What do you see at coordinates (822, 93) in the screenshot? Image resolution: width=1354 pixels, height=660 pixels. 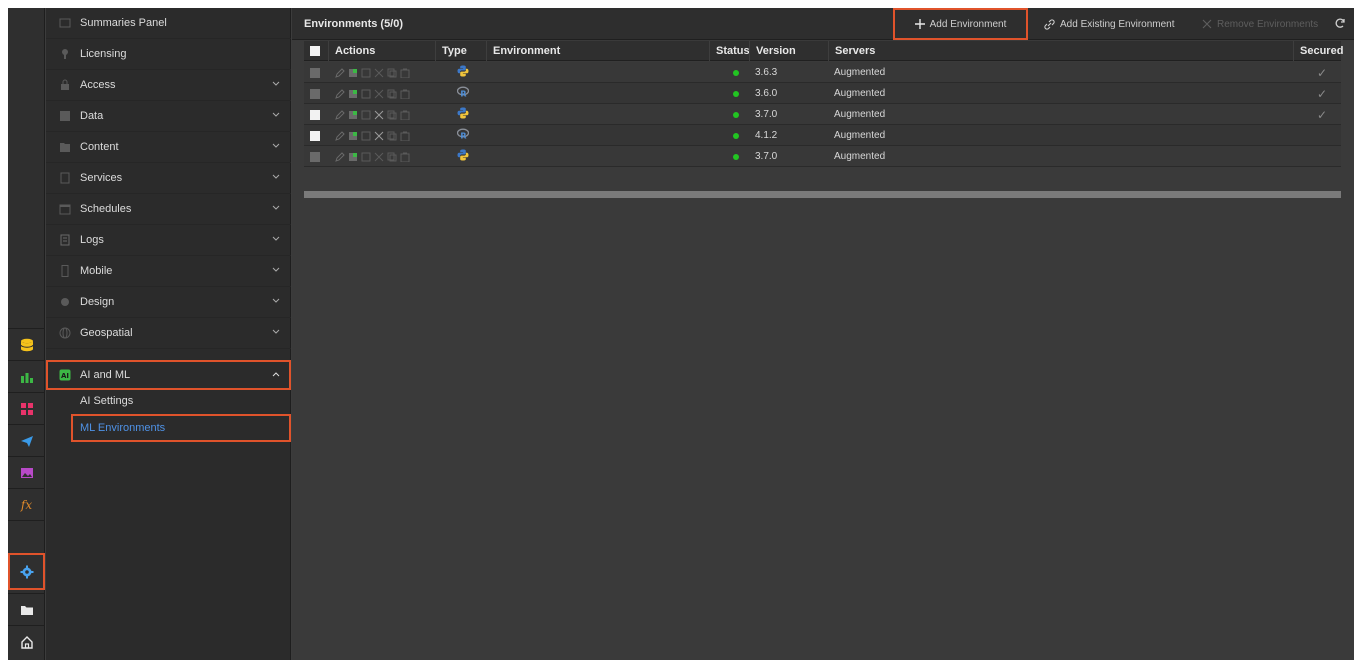 I see `table-row: R 3.6.0 Augmented ✓` at bounding box center [822, 93].